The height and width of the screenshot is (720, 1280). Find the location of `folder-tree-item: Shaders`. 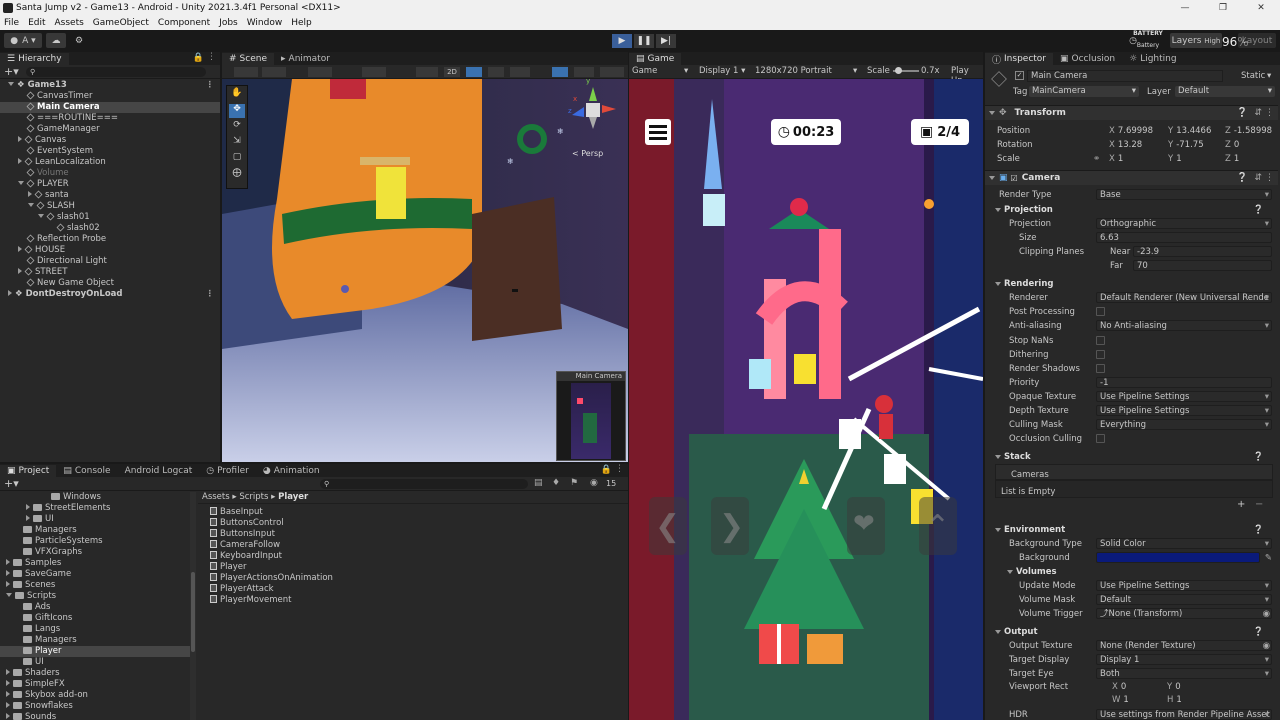

folder-tree-item: Shaders is located at coordinates (95, 673).